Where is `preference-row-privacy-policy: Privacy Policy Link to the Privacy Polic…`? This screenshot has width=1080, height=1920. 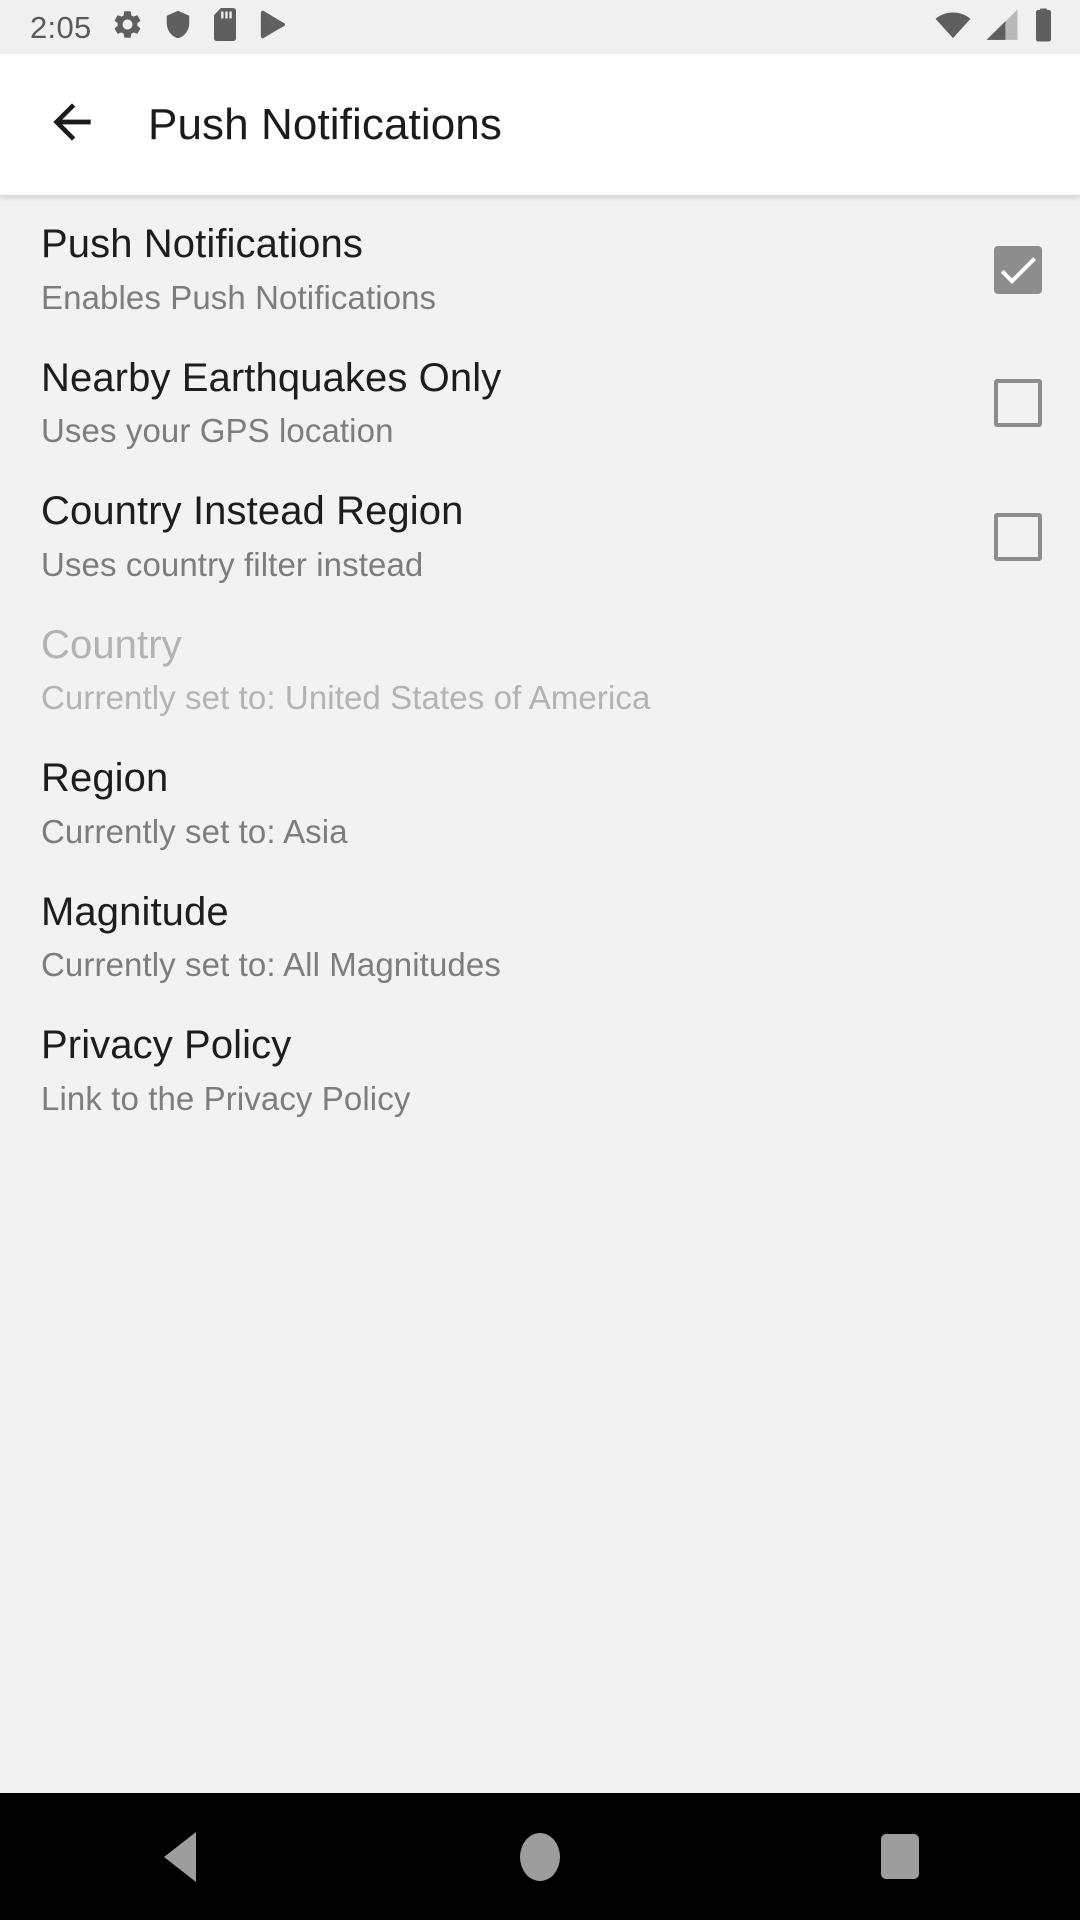 preference-row-privacy-policy: Privacy Policy Link to the Privacy Polic… is located at coordinates (540, 1071).